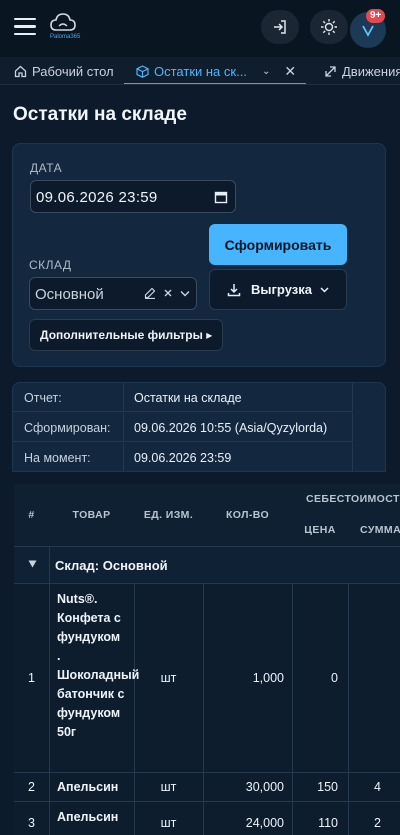 This screenshot has width=400, height=835. What do you see at coordinates (207, 565) in the screenshot?
I see `group-row-warehouse: Склад: Основной` at bounding box center [207, 565].